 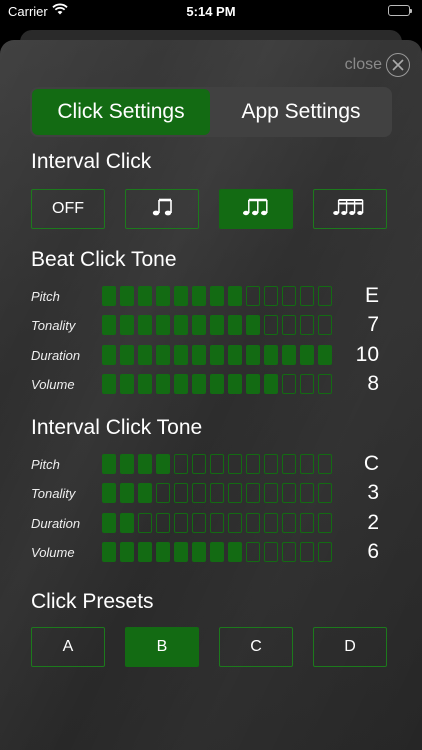 What do you see at coordinates (121, 112) in the screenshot?
I see `tab-click-settings: Click Settings` at bounding box center [121, 112].